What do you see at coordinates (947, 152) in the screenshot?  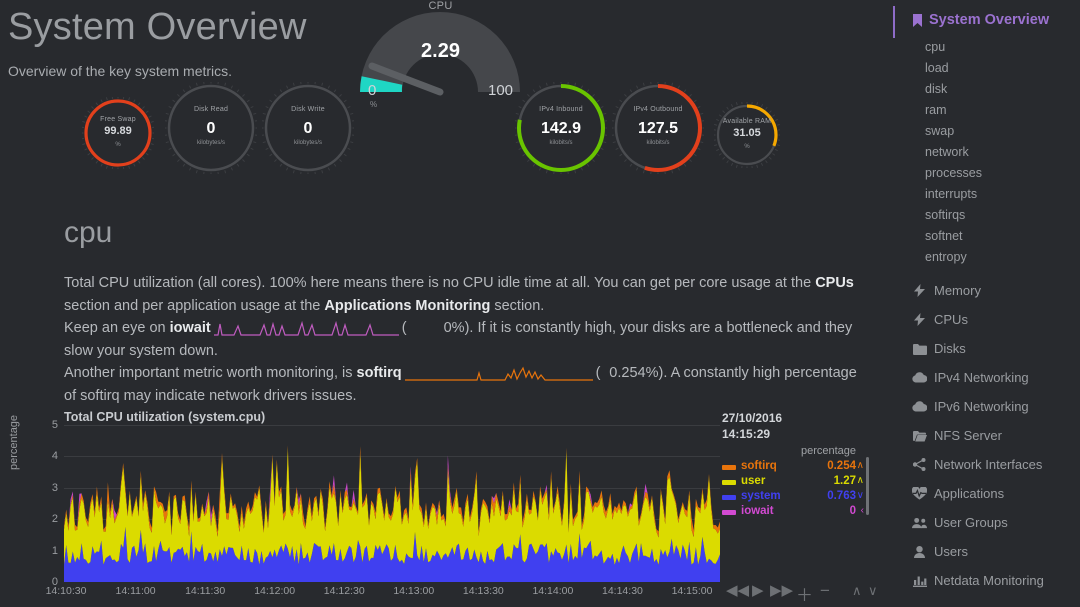 I see `sidebar-item-network: network` at bounding box center [947, 152].